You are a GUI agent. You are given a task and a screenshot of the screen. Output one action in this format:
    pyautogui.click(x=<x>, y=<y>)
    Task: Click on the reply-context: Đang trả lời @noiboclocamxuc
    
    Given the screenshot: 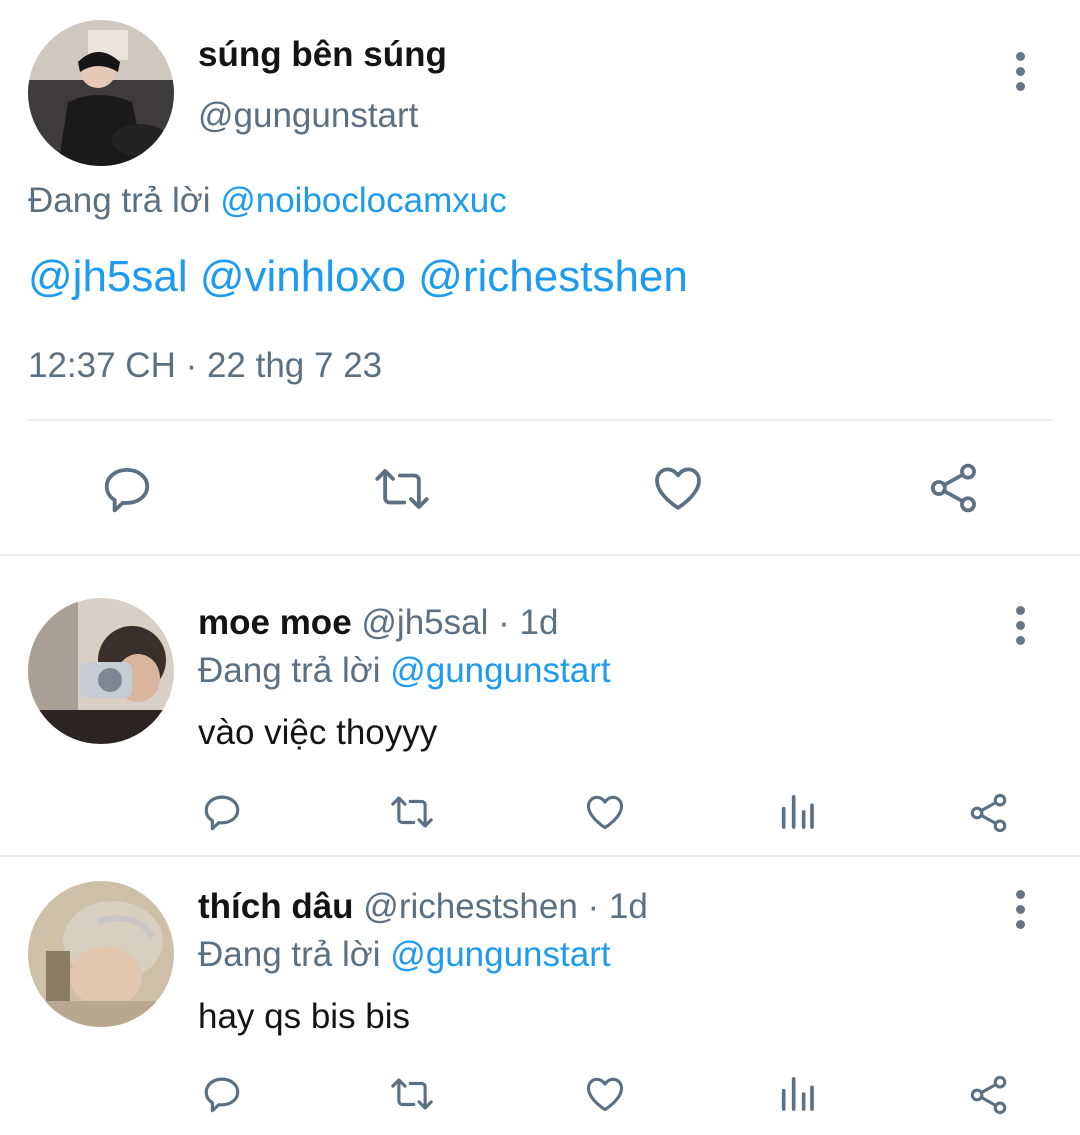 What is the action you would take?
    pyautogui.click(x=267, y=201)
    